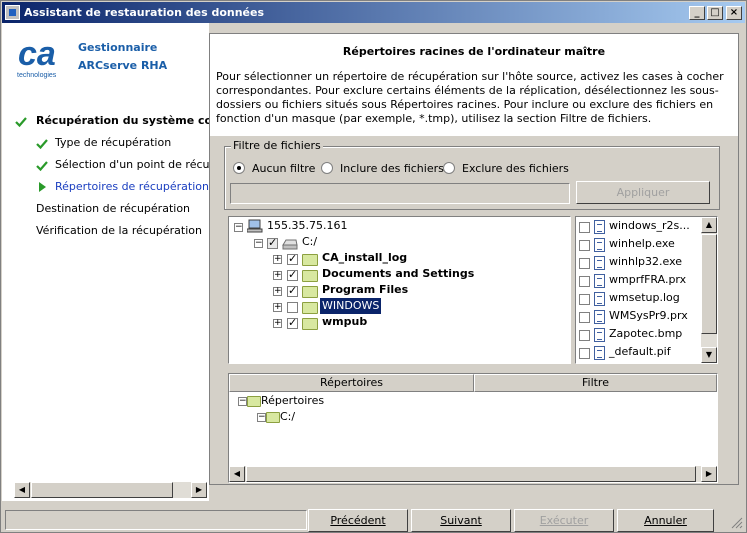 This screenshot has height=533, width=747. Describe the element at coordinates (42, 187) in the screenshot. I see `arrow-right-icon` at that location.